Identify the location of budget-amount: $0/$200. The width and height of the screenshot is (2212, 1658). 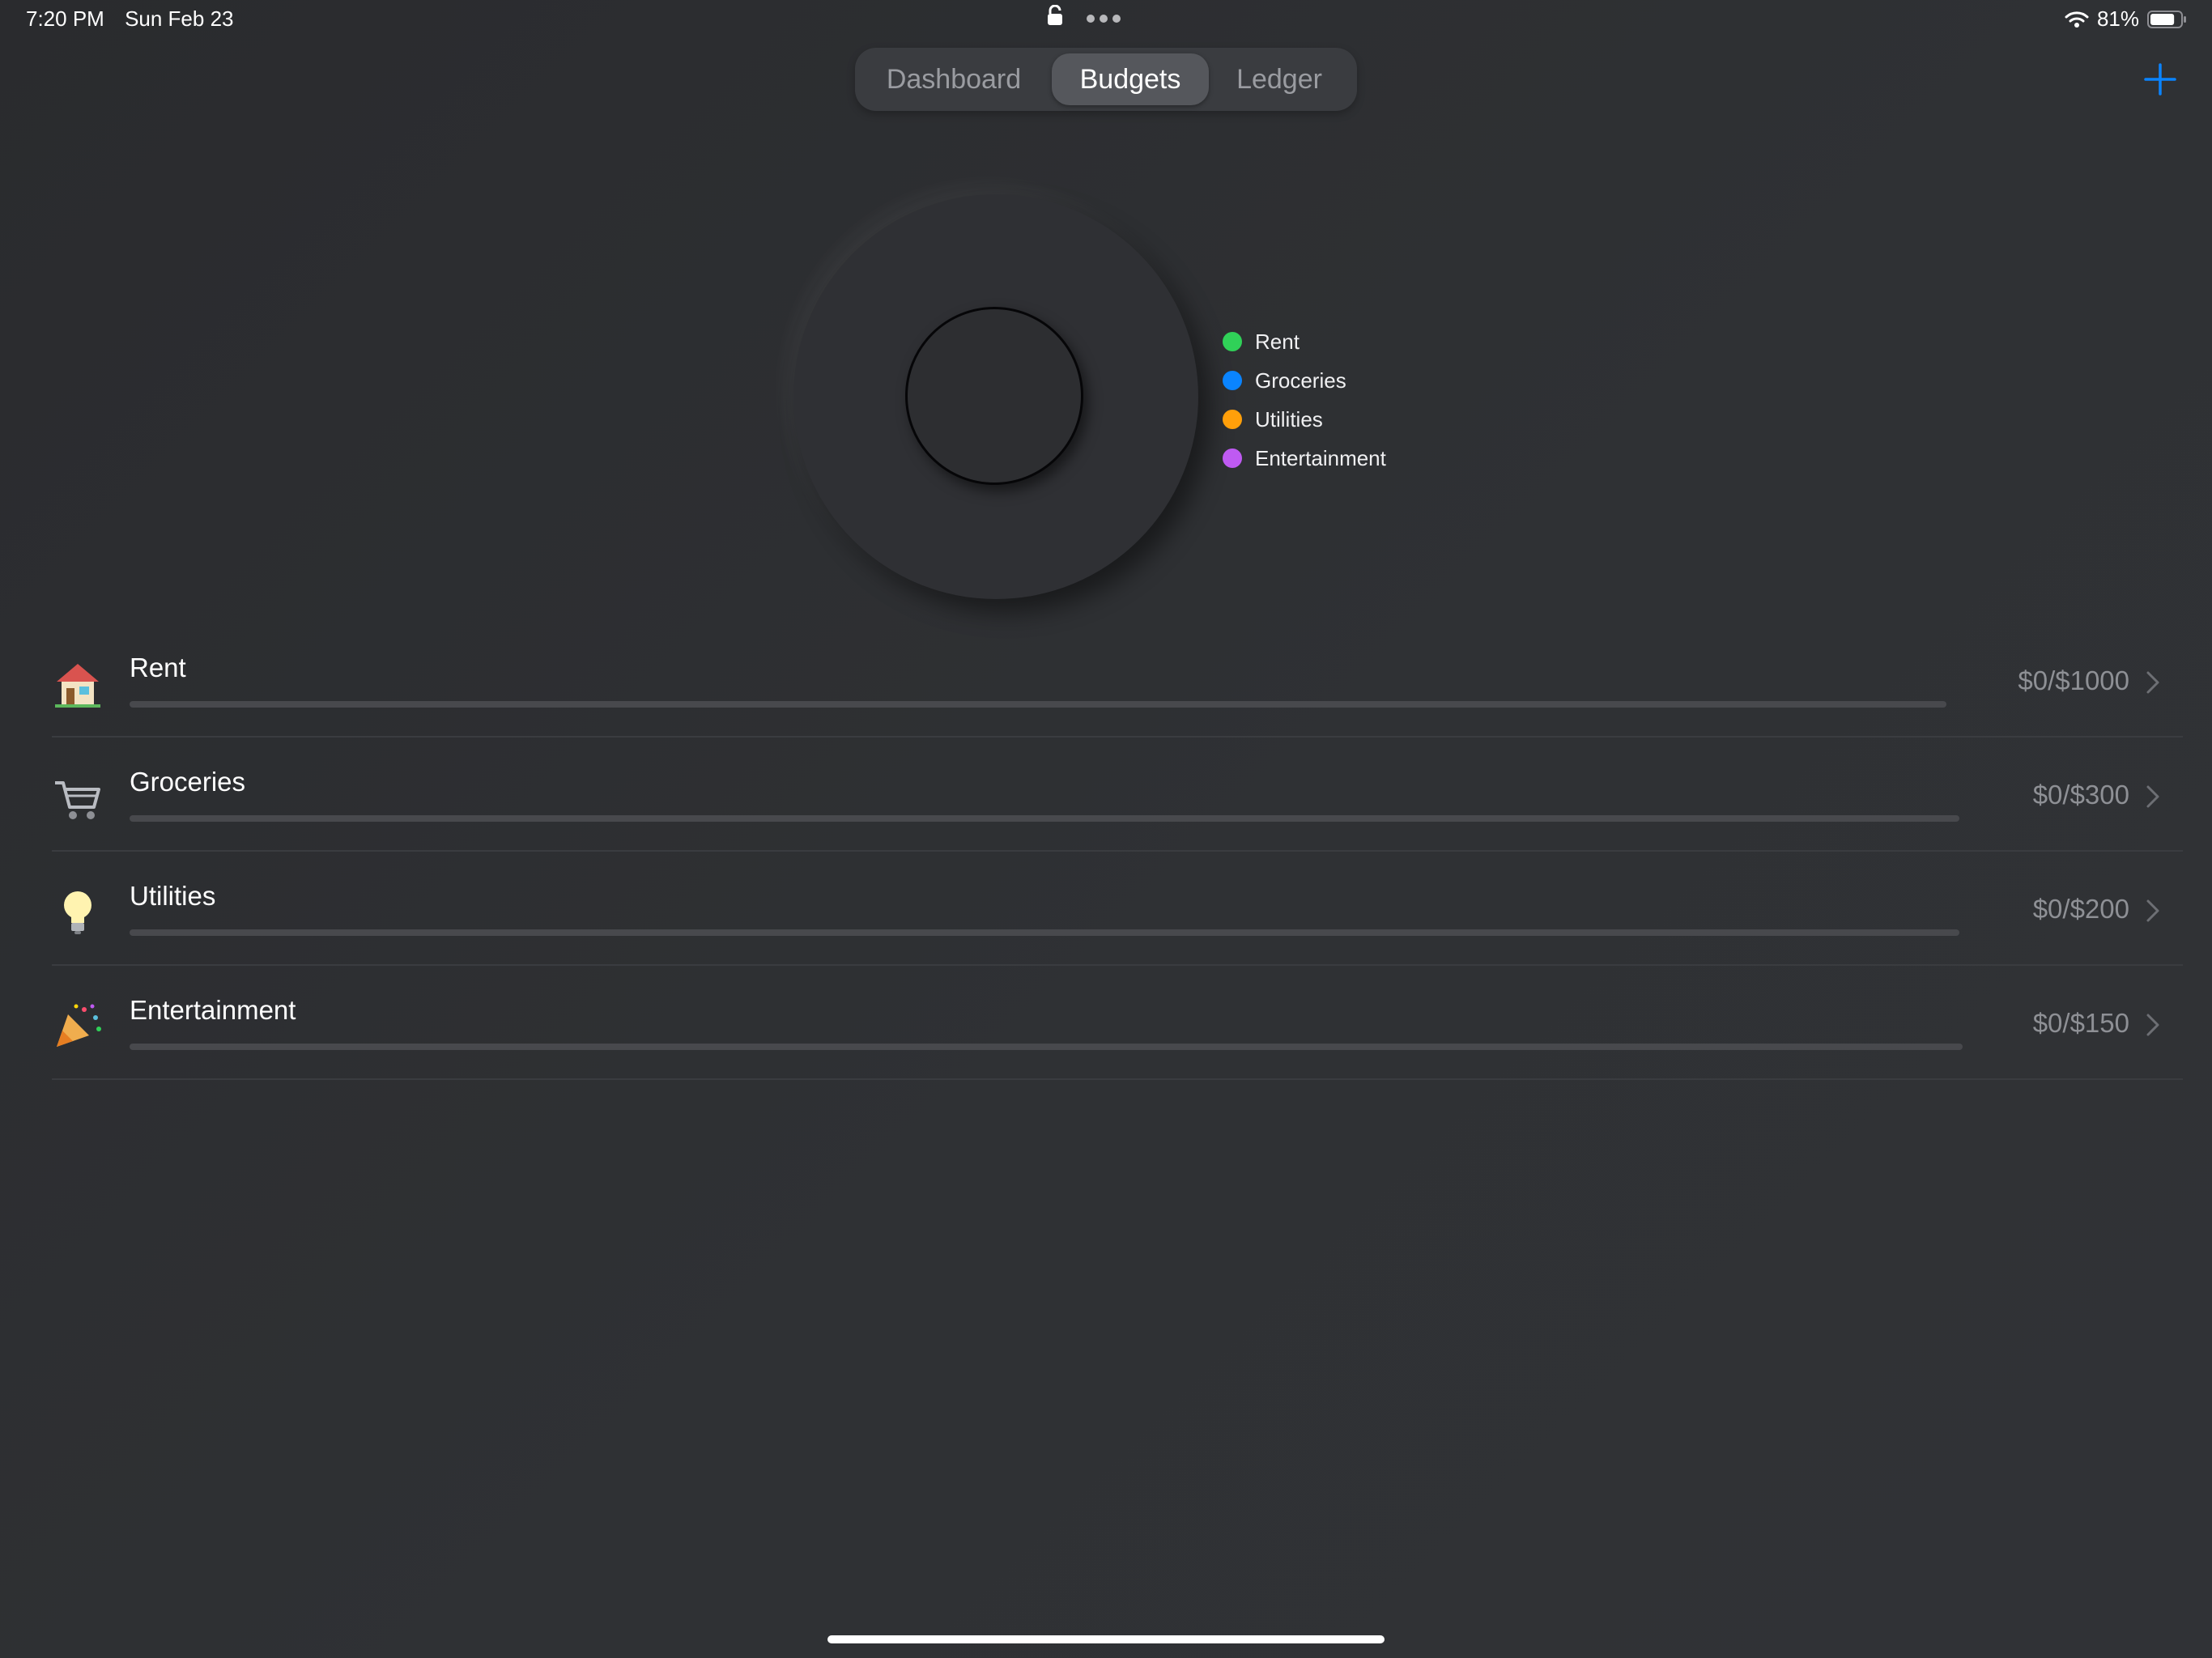
(2081, 909).